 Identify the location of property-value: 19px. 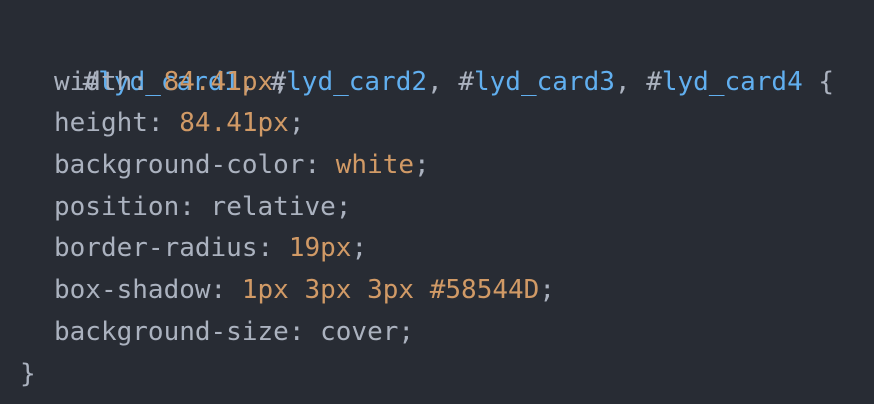
(320, 248).